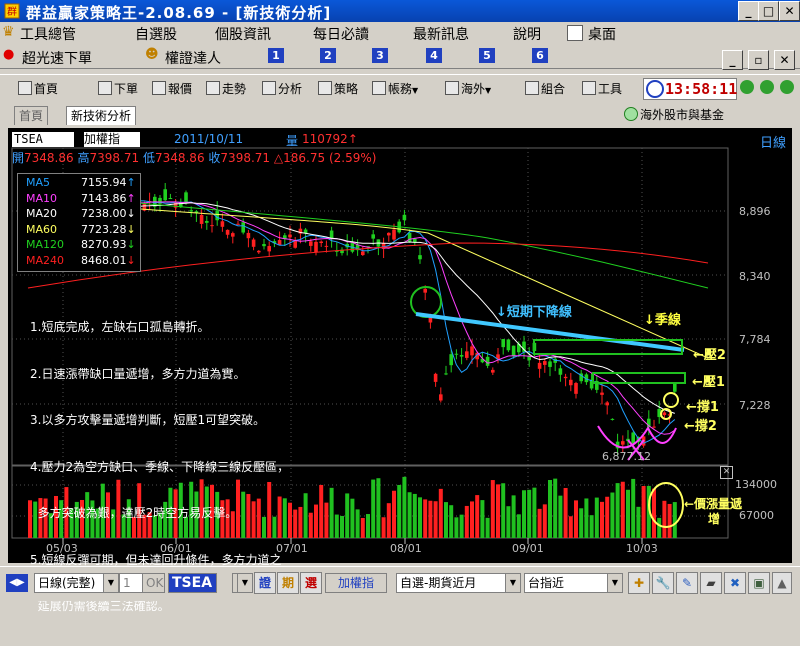  What do you see at coordinates (487, 55) in the screenshot?
I see `shortcut-5-button: 5` at bounding box center [487, 55].